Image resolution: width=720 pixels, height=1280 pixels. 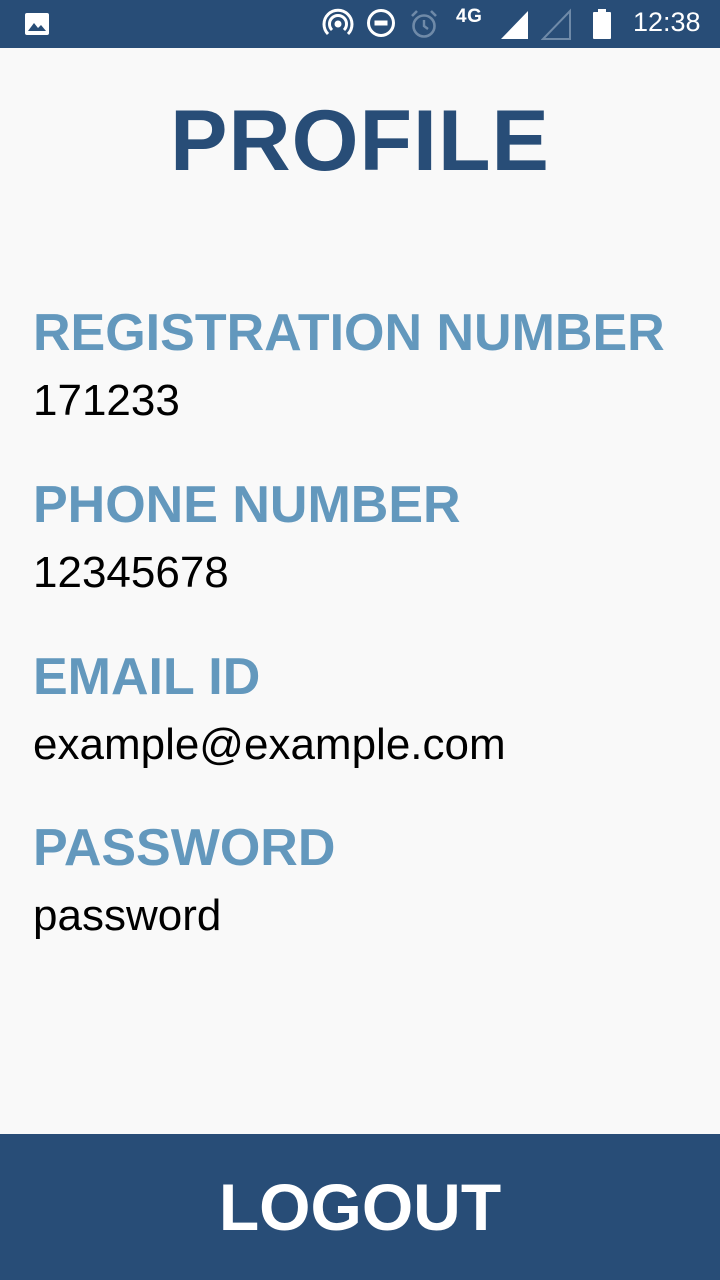 I want to click on password-label: PASSWORD, so click(x=184, y=848).